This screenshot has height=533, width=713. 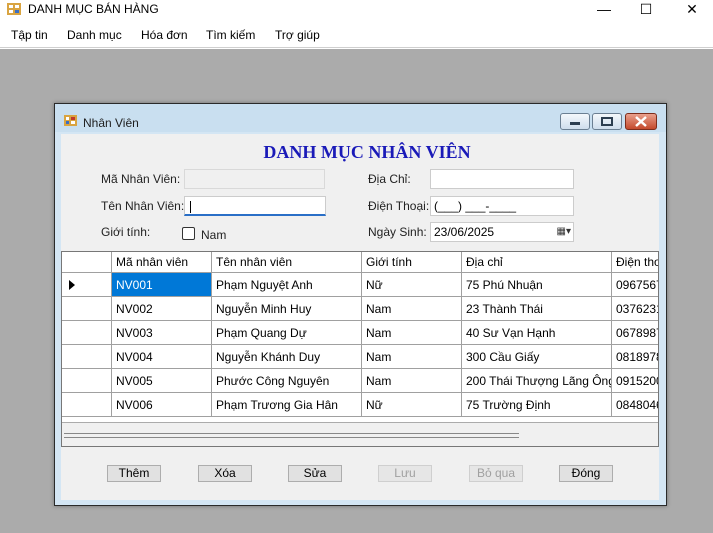 What do you see at coordinates (635, 285) in the screenshot?
I see `grid-cell: 0967567890` at bounding box center [635, 285].